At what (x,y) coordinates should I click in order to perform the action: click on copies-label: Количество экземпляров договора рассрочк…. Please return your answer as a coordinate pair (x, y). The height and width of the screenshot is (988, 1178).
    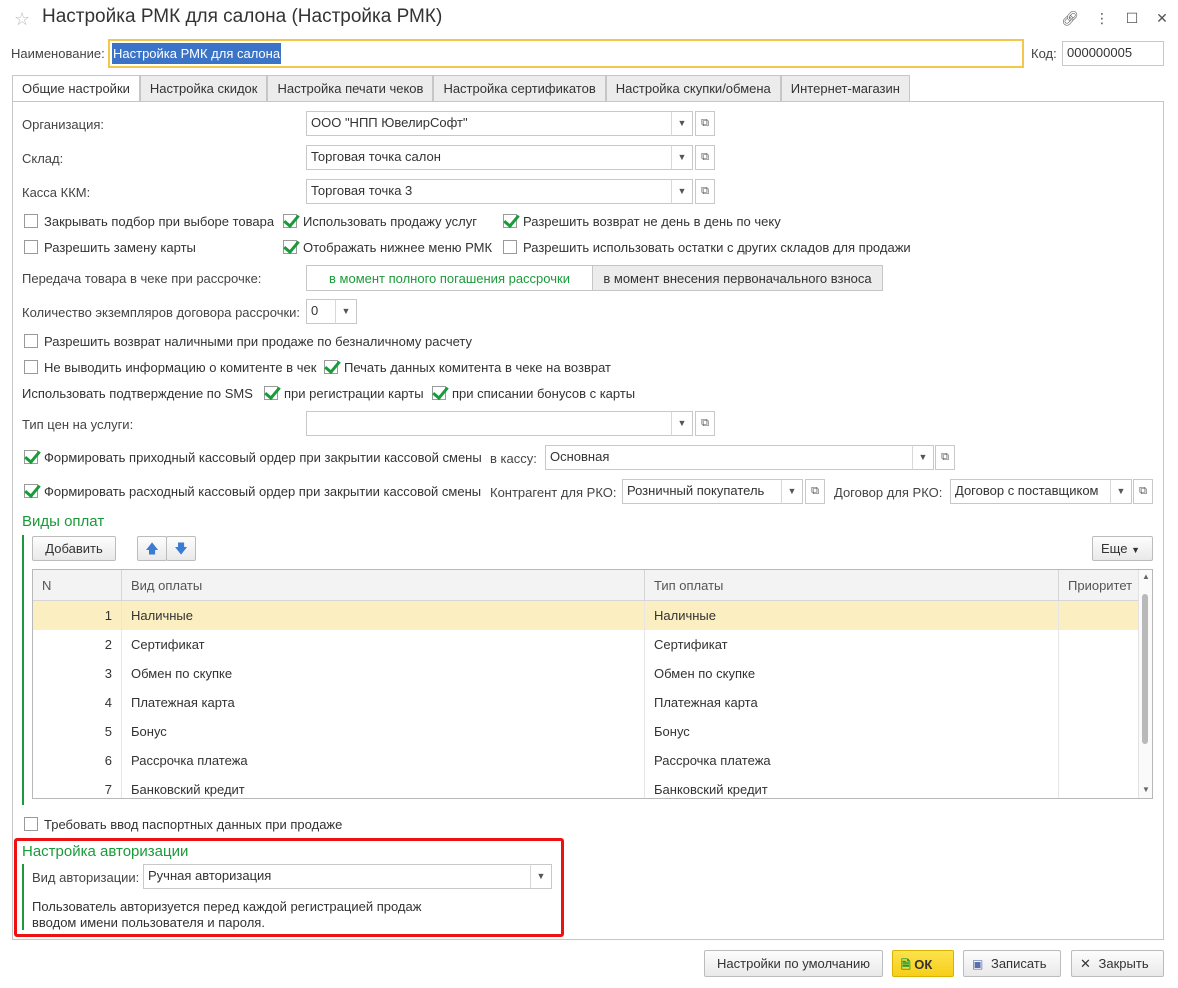
    Looking at the image, I should click on (161, 312).